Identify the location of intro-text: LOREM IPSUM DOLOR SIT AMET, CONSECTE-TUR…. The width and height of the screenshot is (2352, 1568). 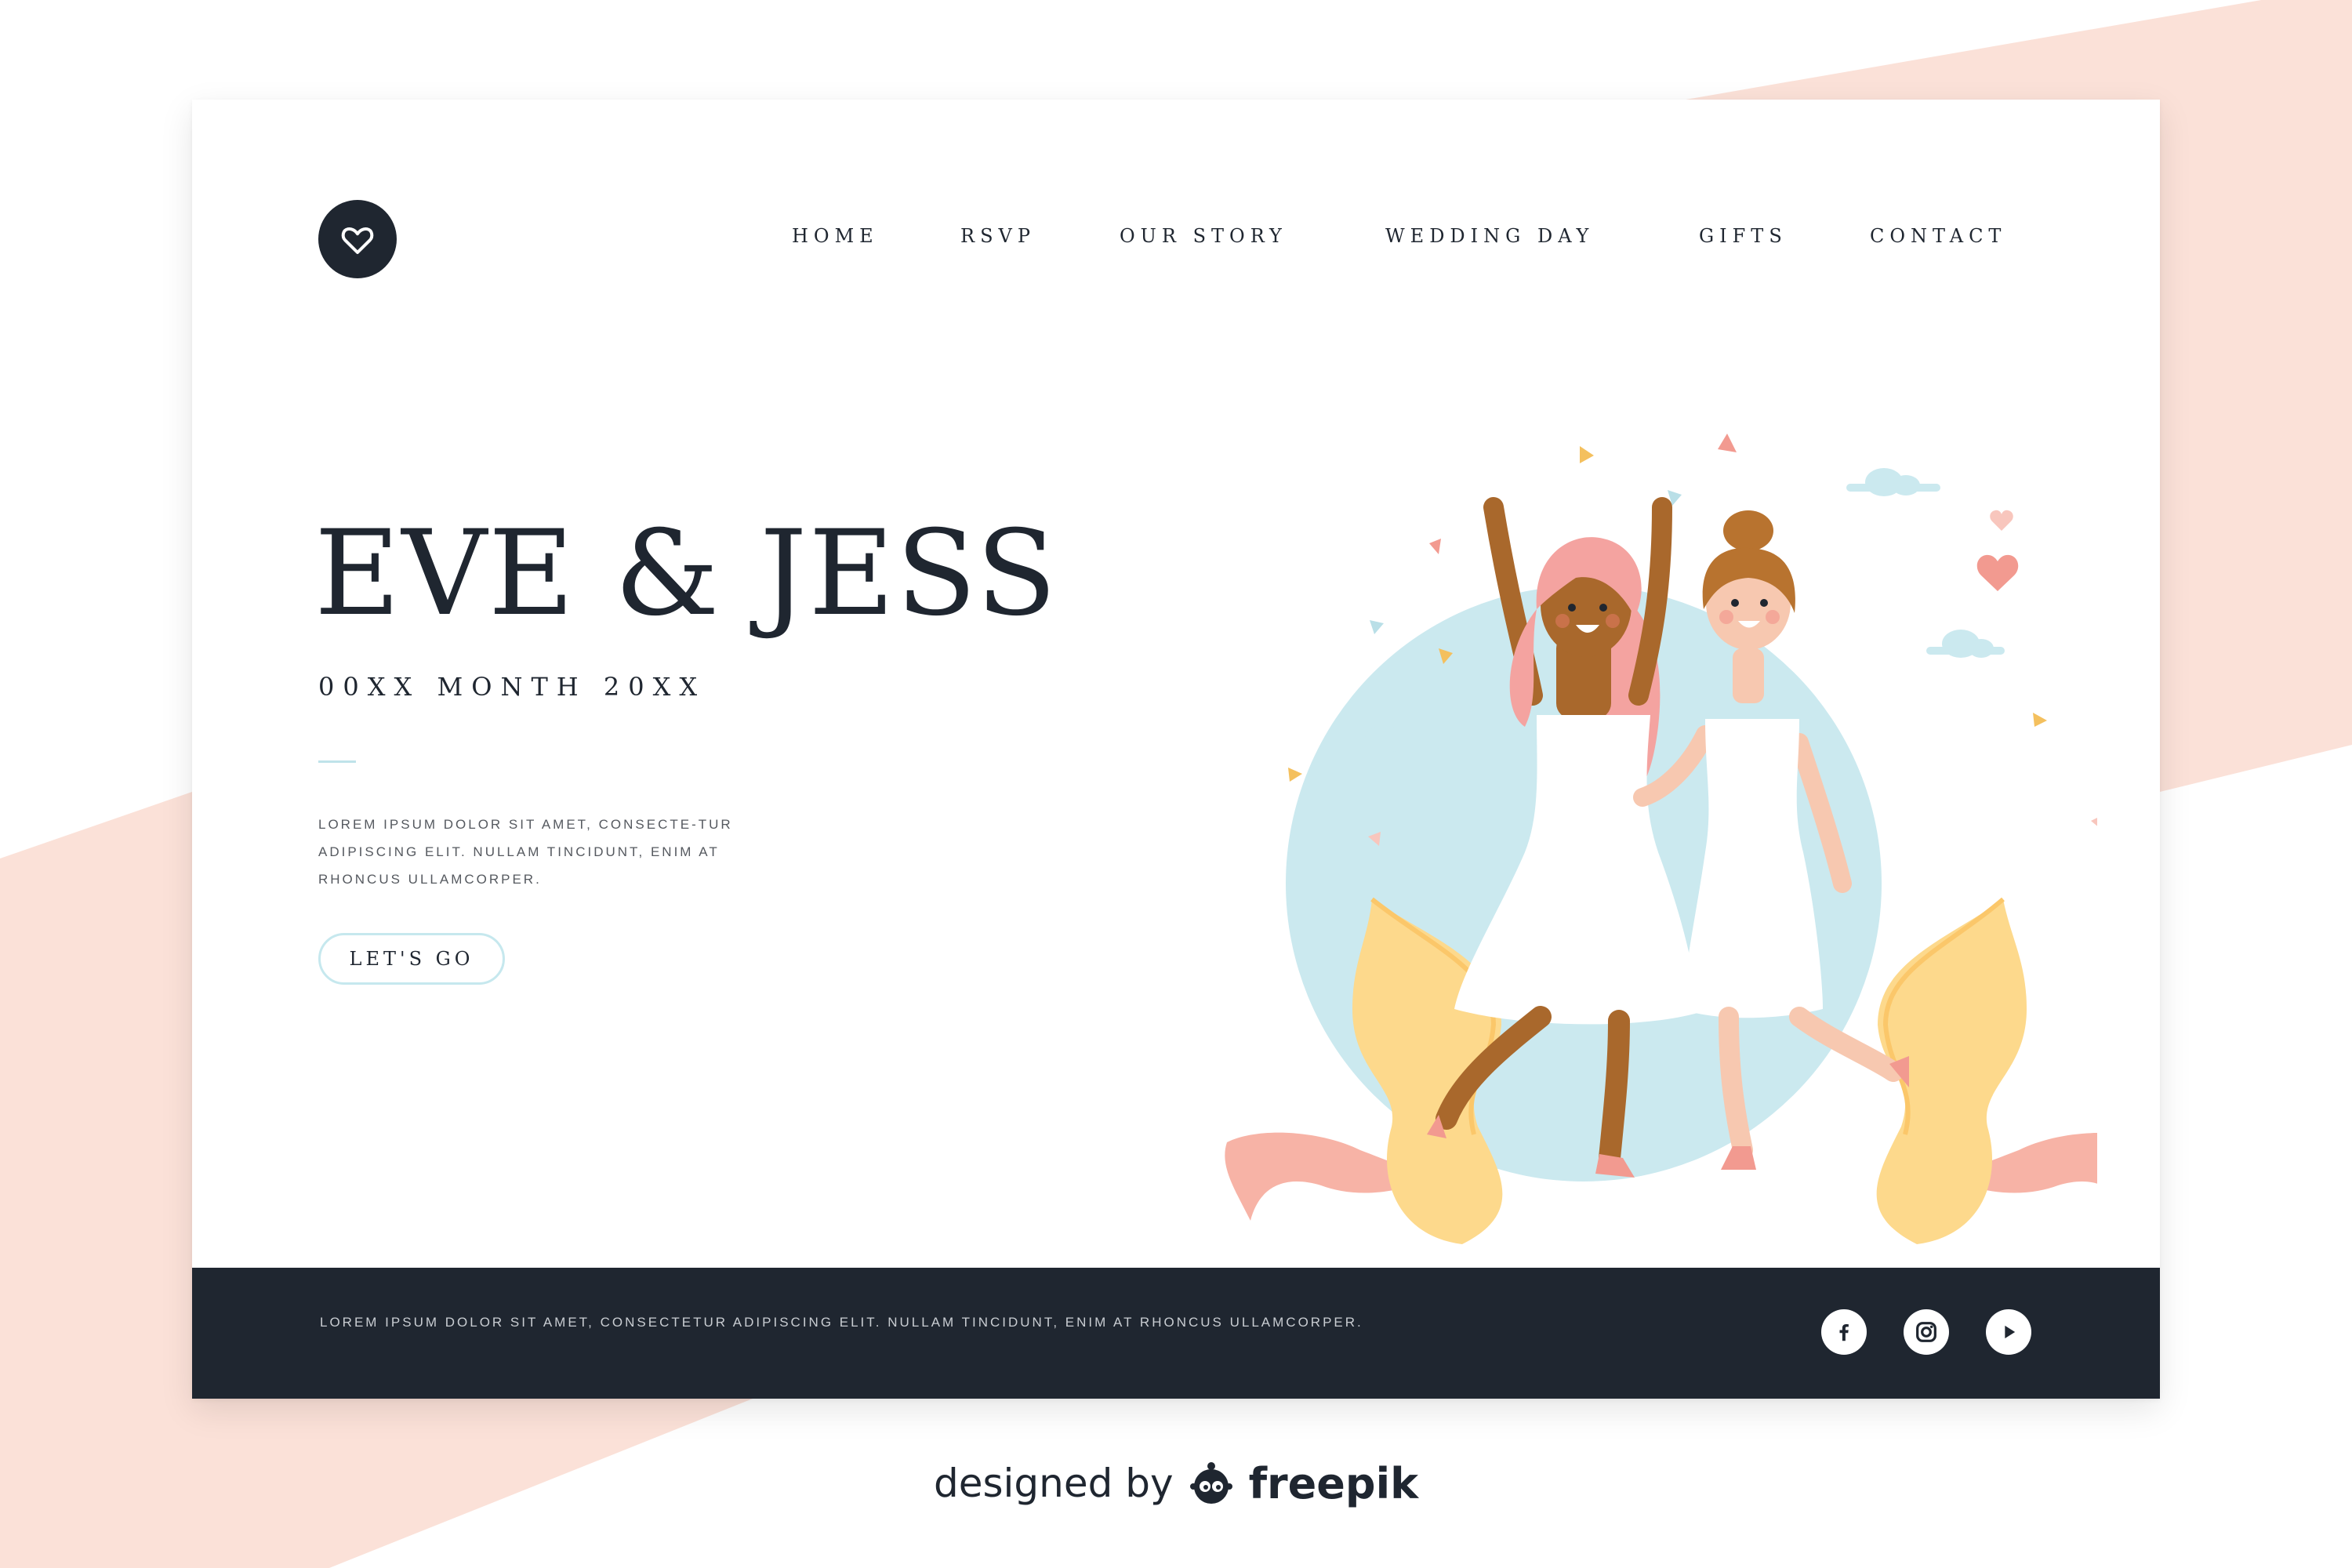
(525, 852).